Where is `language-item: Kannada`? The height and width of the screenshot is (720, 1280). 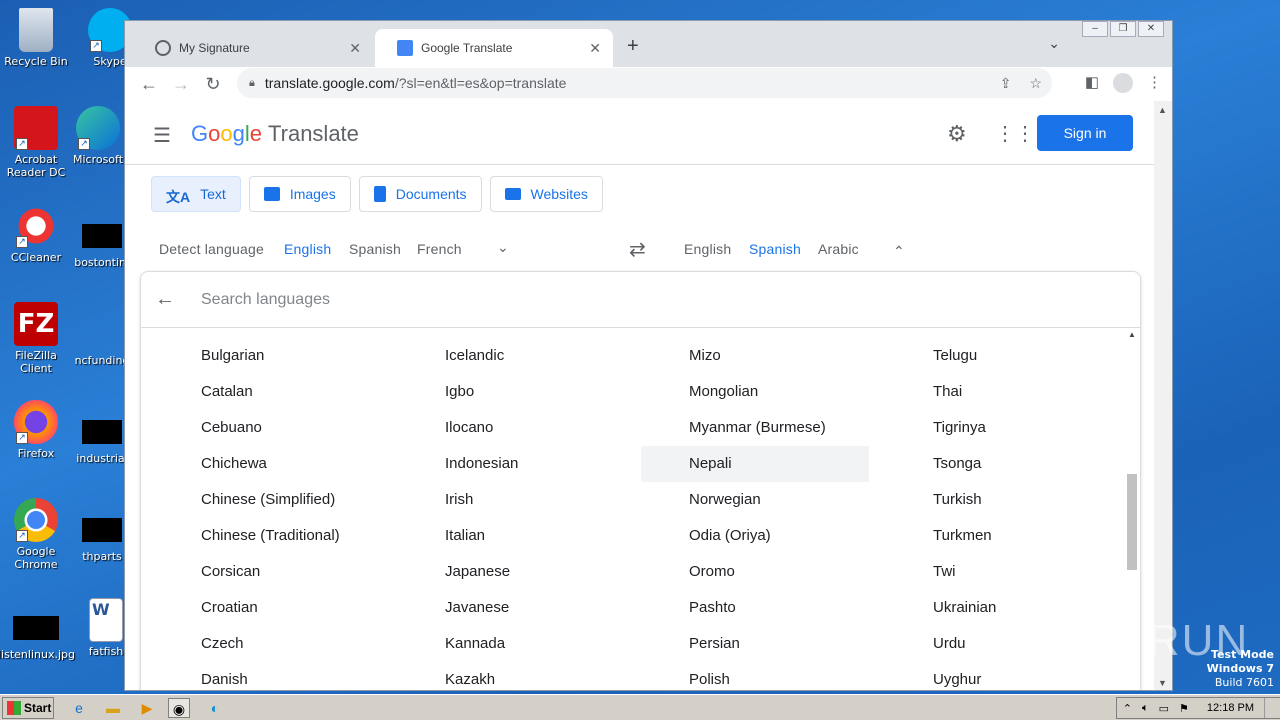 language-item: Kannada is located at coordinates (511, 644).